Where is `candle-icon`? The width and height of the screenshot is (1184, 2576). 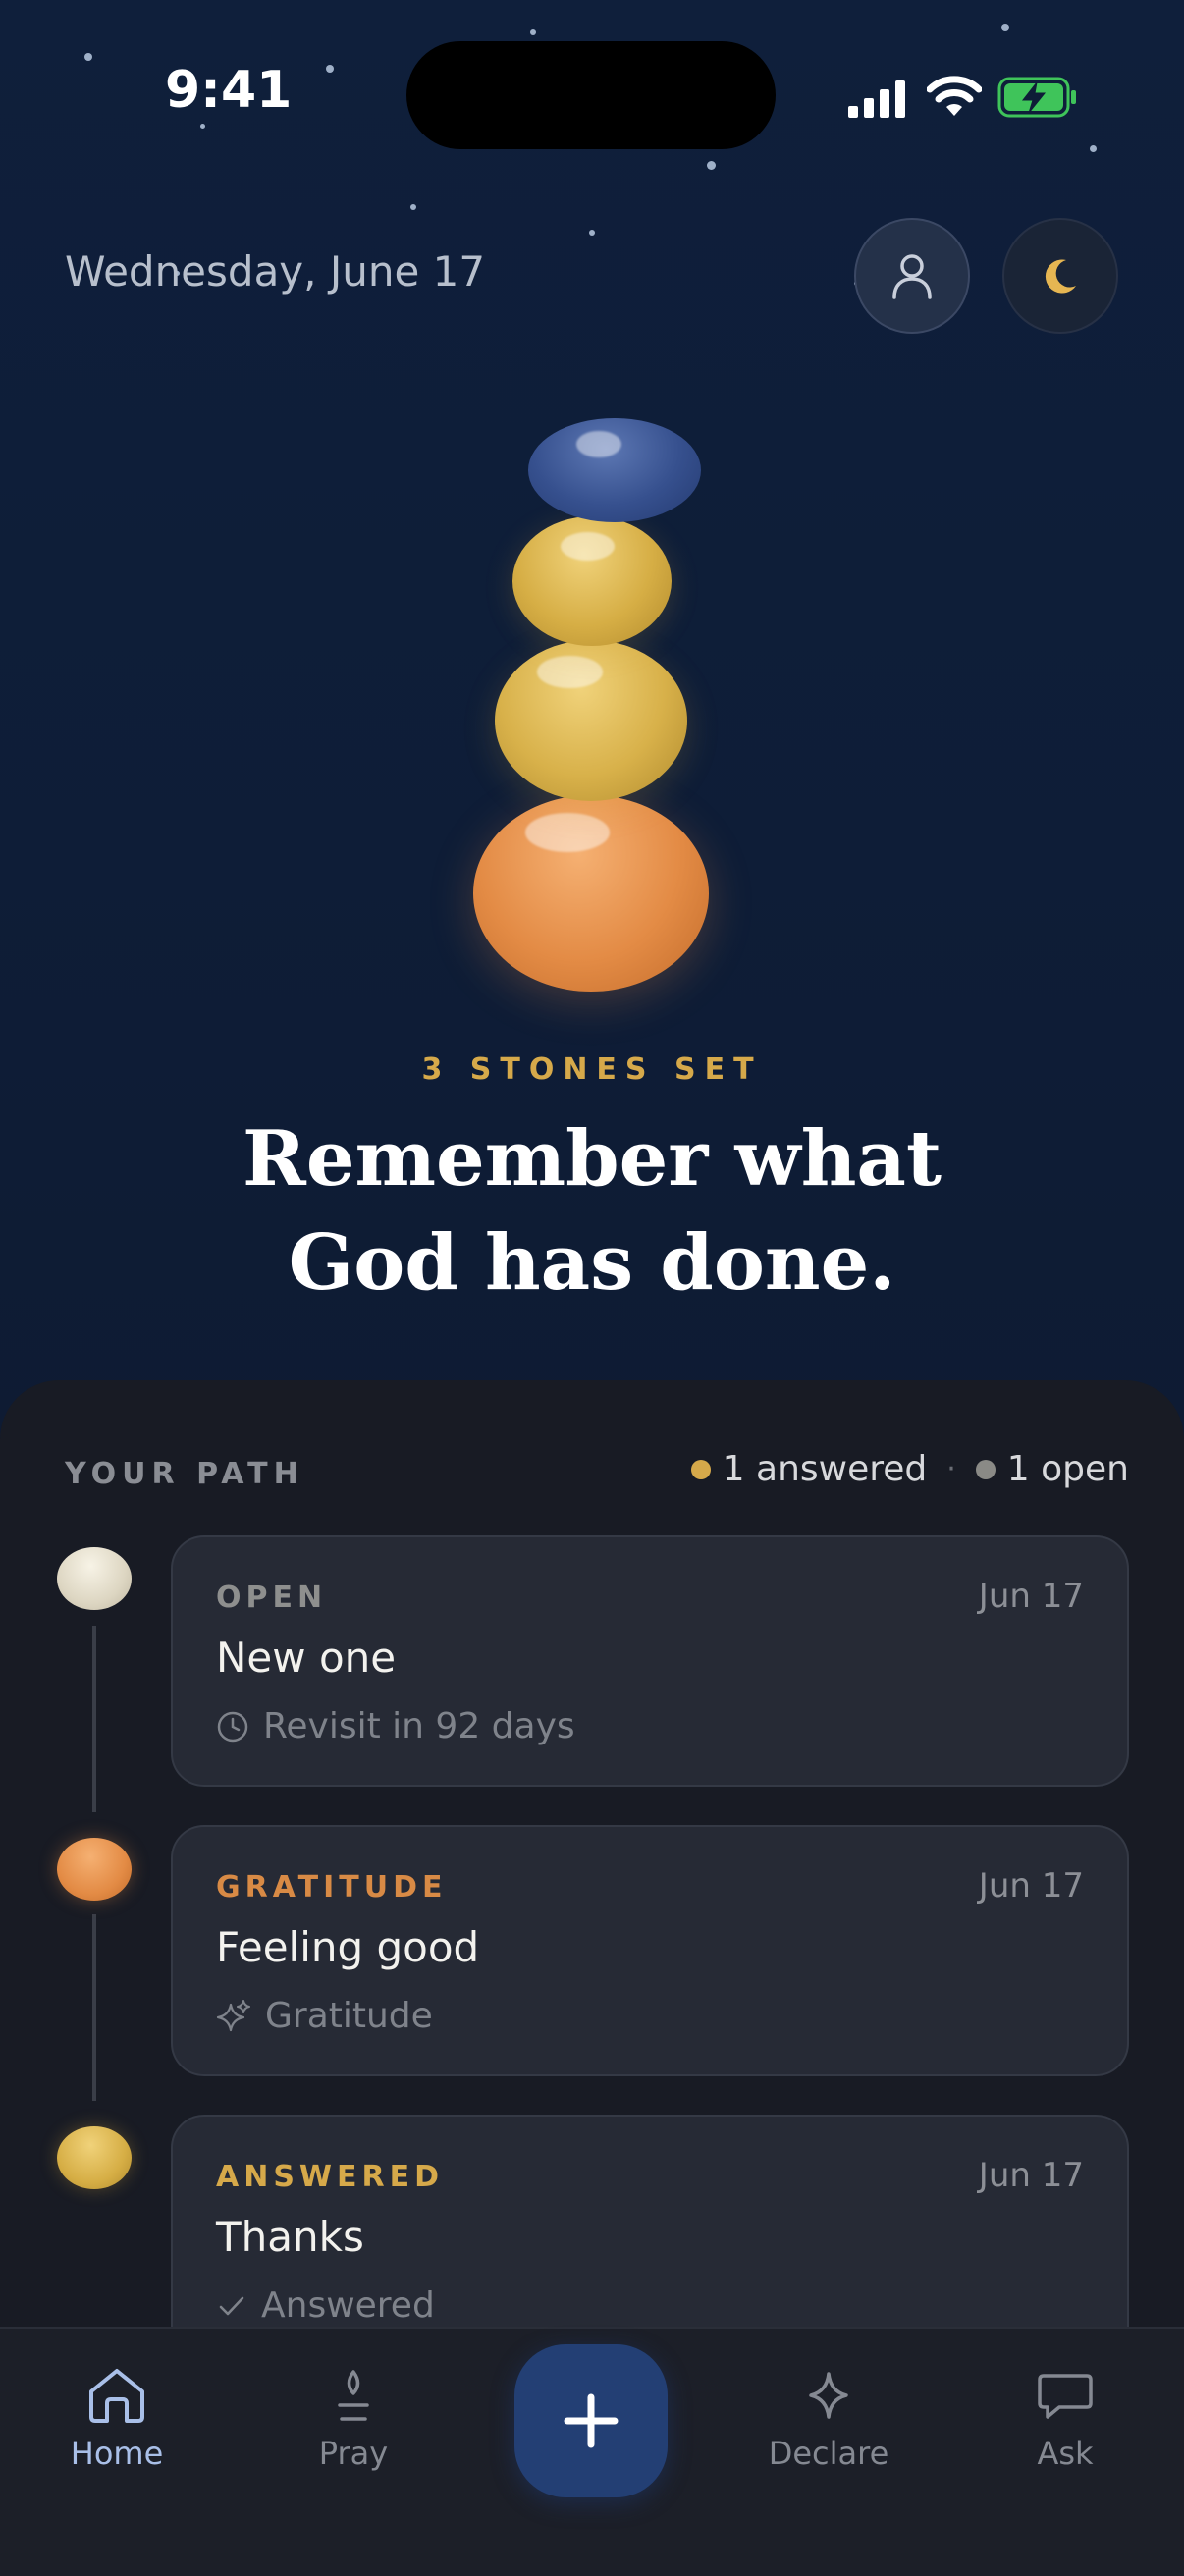
candle-icon is located at coordinates (353, 2395).